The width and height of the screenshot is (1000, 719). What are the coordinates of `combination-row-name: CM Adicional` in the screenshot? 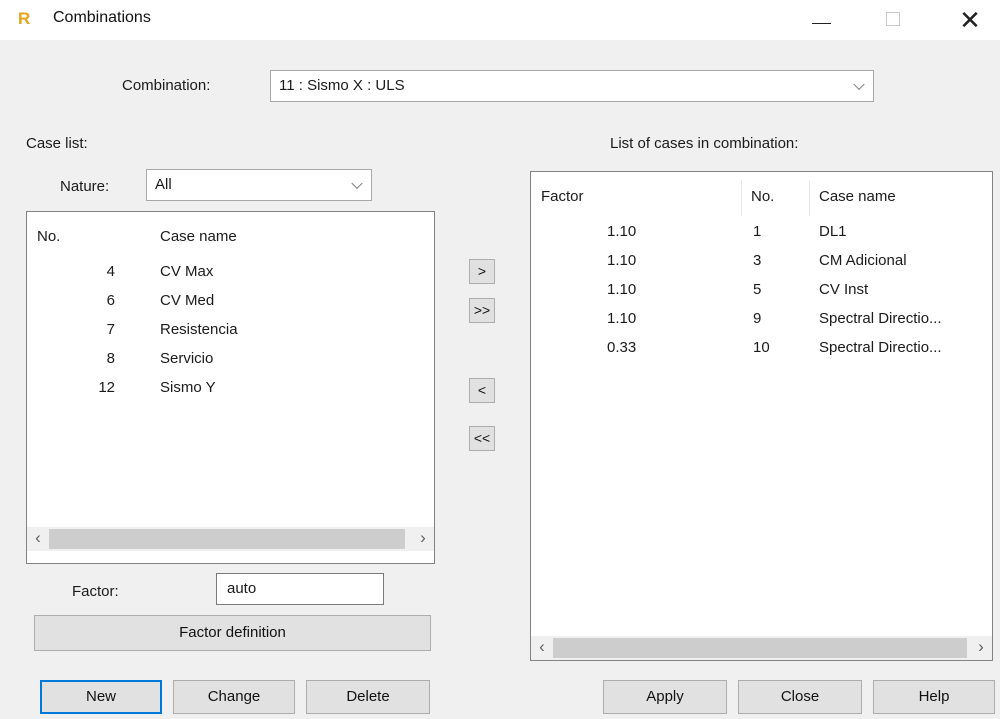 It's located at (863, 260).